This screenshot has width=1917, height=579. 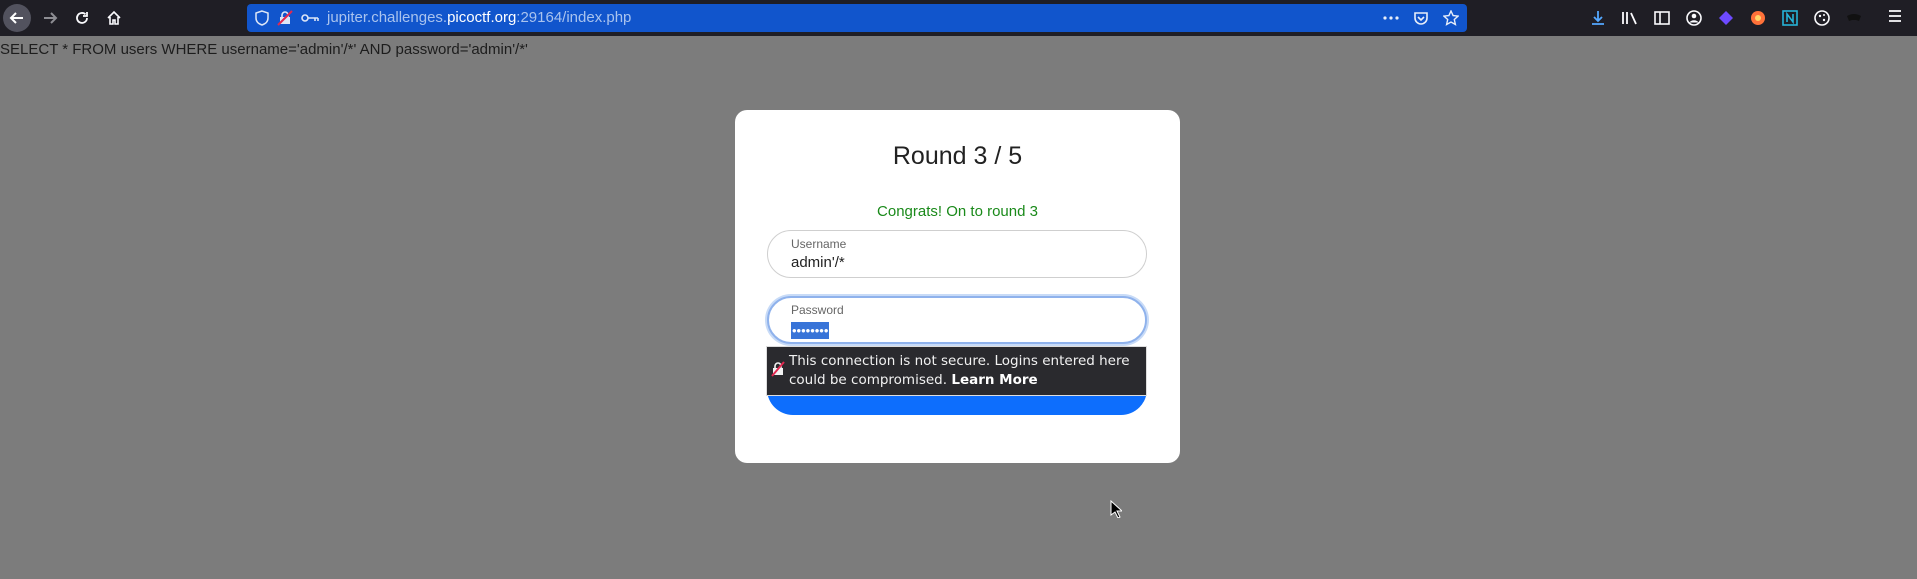 What do you see at coordinates (957, 211) in the screenshot?
I see `congrats-message: Congrats! On to round 3` at bounding box center [957, 211].